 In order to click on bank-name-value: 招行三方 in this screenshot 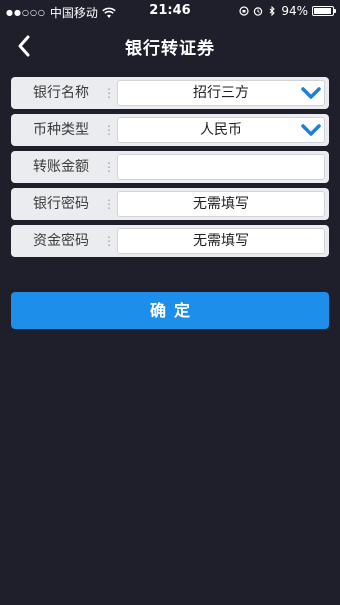, I will do `click(221, 93)`.